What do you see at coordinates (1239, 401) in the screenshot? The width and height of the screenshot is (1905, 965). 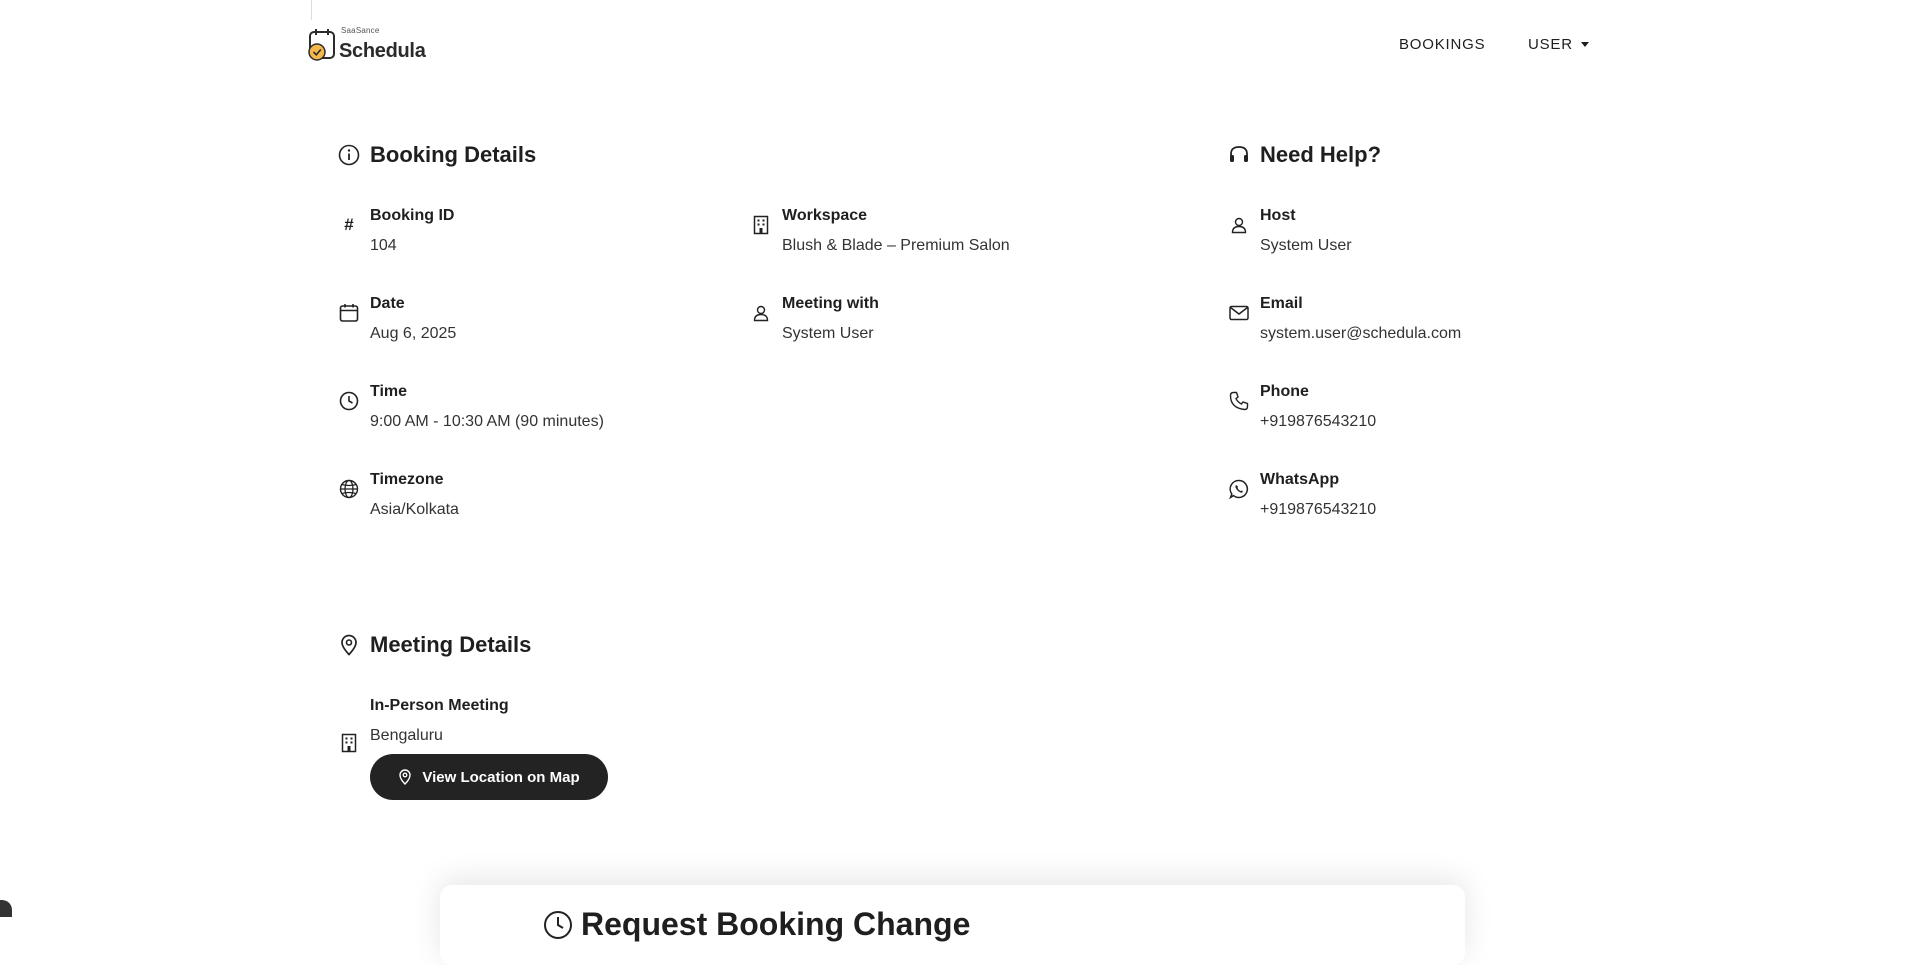 I see `phone-icon` at bounding box center [1239, 401].